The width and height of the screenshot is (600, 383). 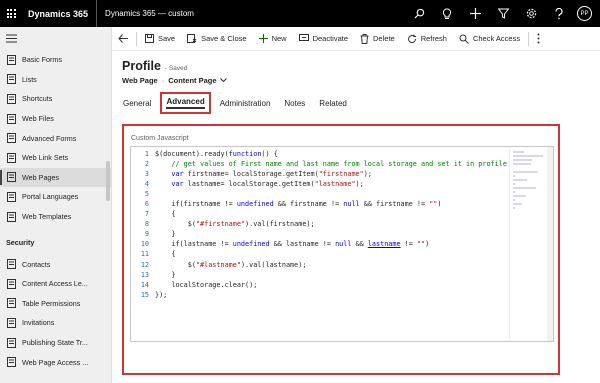 I want to click on sidebar-item-label: Table Permissions, so click(x=51, y=303).